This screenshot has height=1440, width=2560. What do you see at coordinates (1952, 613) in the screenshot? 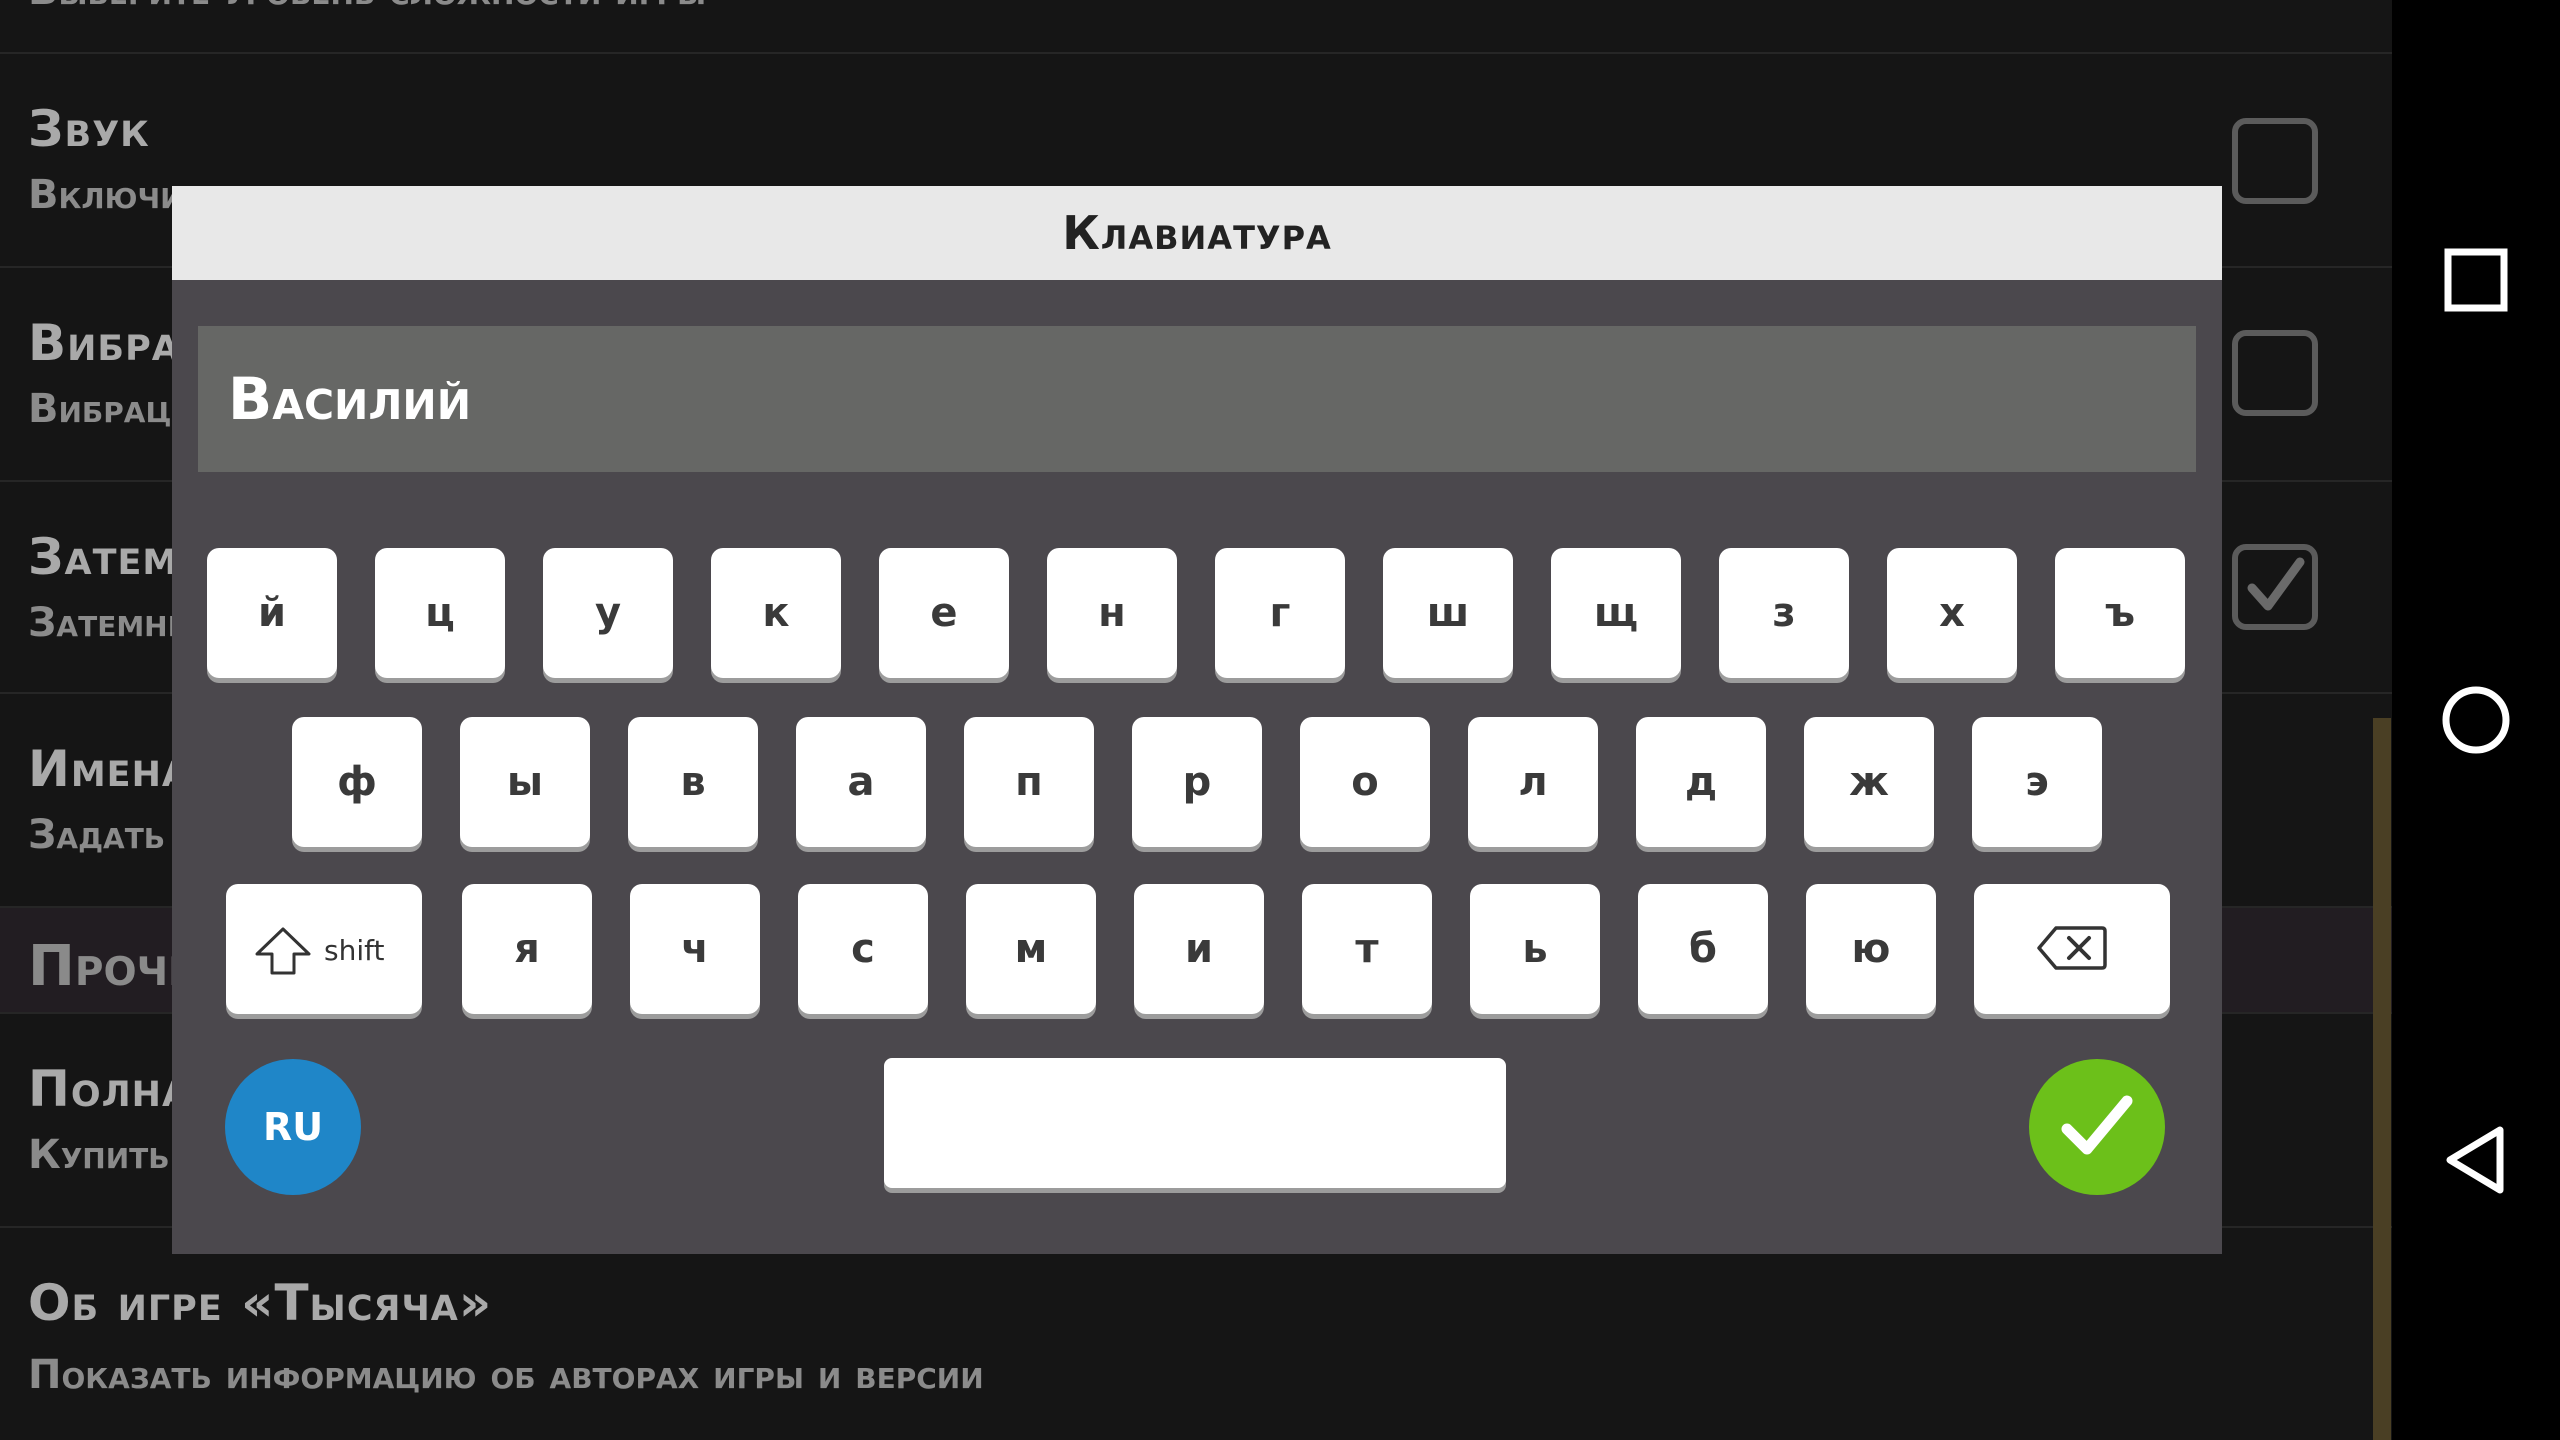
I see `key: х` at bounding box center [1952, 613].